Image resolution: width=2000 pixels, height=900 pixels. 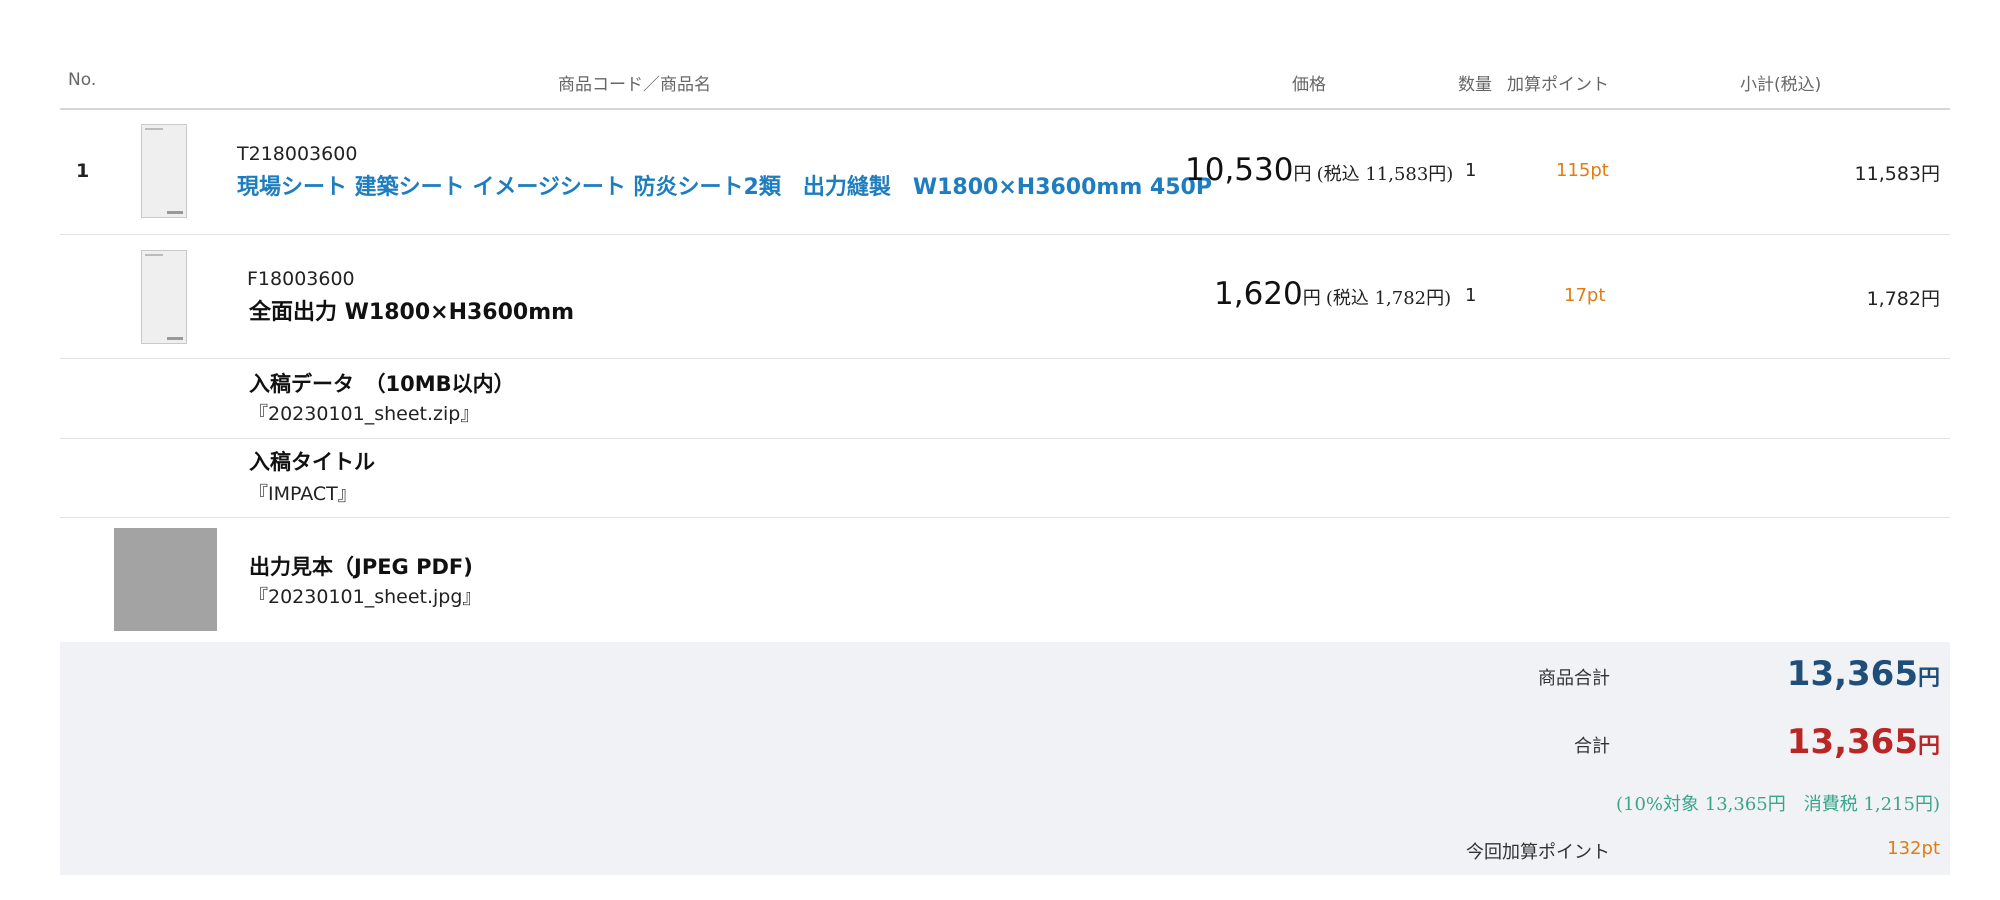 What do you see at coordinates (364, 414) in the screenshot?
I see `attachment-value: 『20230101_sheet.zip』` at bounding box center [364, 414].